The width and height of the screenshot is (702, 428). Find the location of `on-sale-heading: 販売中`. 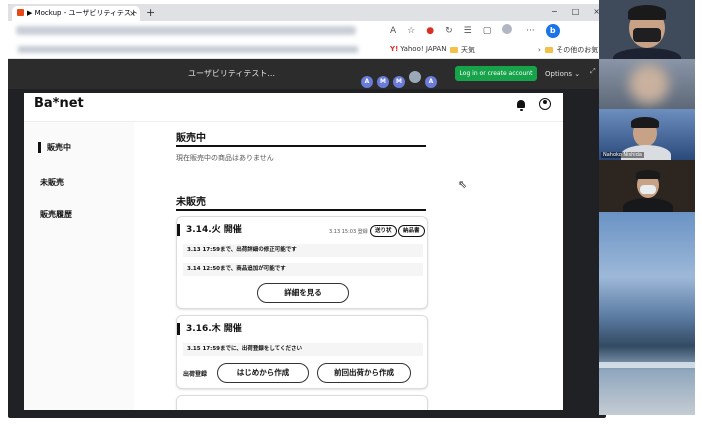

on-sale-heading: 販売中 is located at coordinates (191, 138).